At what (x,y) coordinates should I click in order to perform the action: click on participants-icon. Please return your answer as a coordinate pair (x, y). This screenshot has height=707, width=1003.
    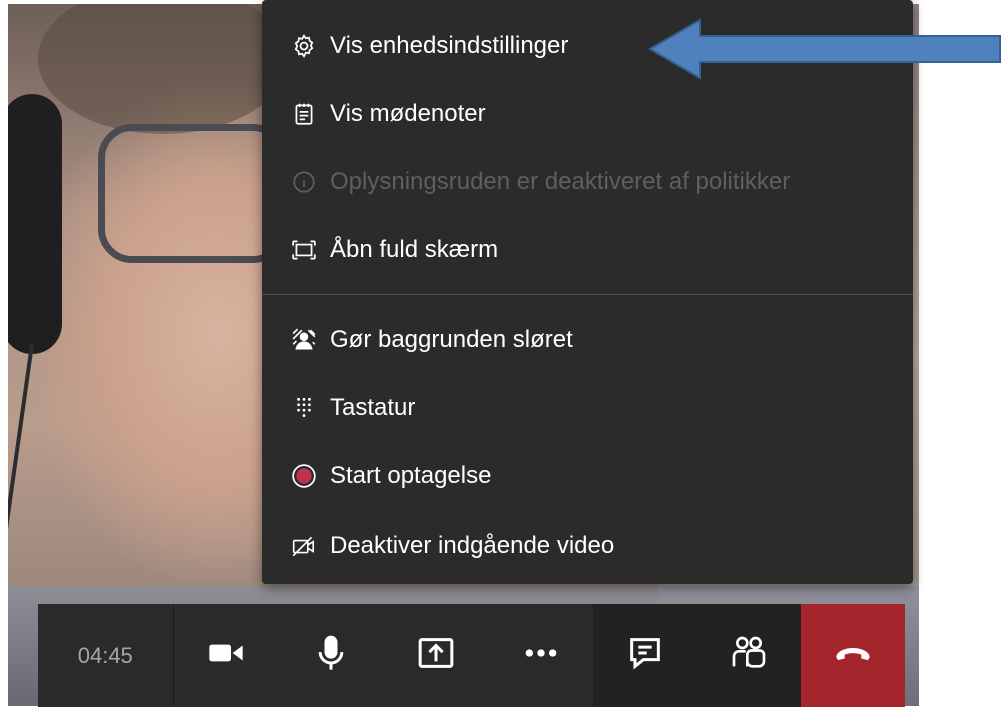
    Looking at the image, I should click on (749, 655).